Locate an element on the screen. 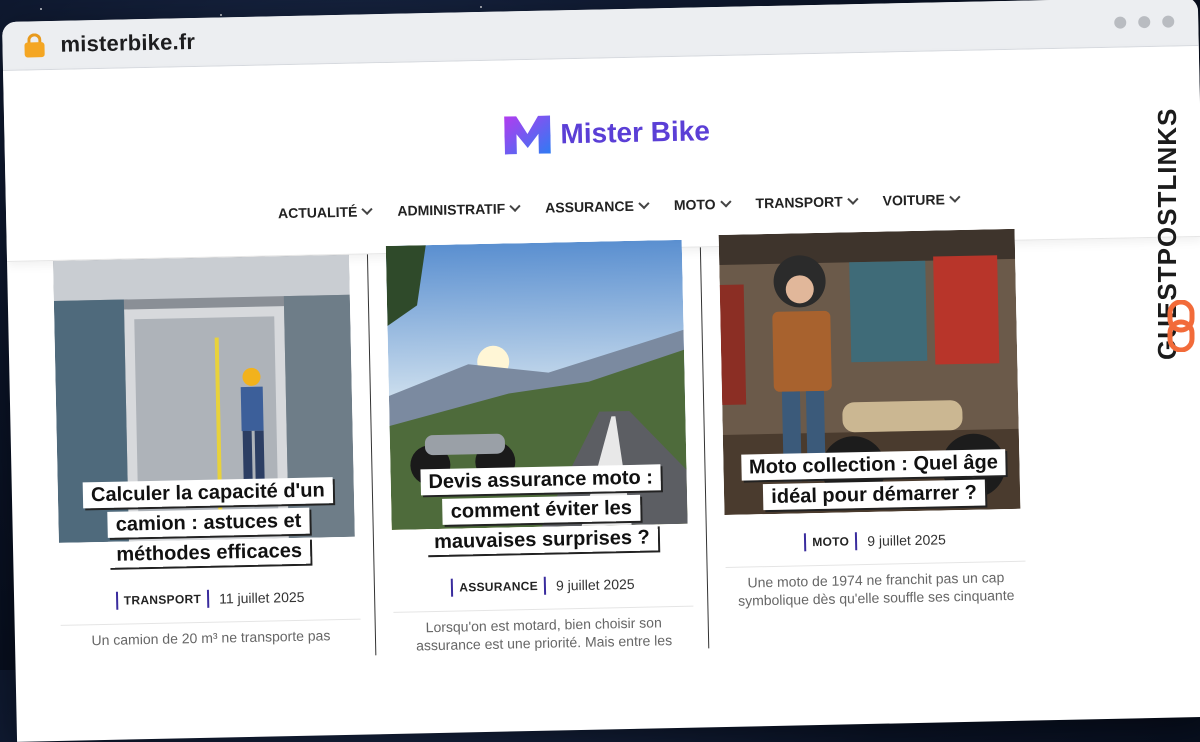 This screenshot has height=742, width=1200. chain-link-icon is located at coordinates (1181, 326).